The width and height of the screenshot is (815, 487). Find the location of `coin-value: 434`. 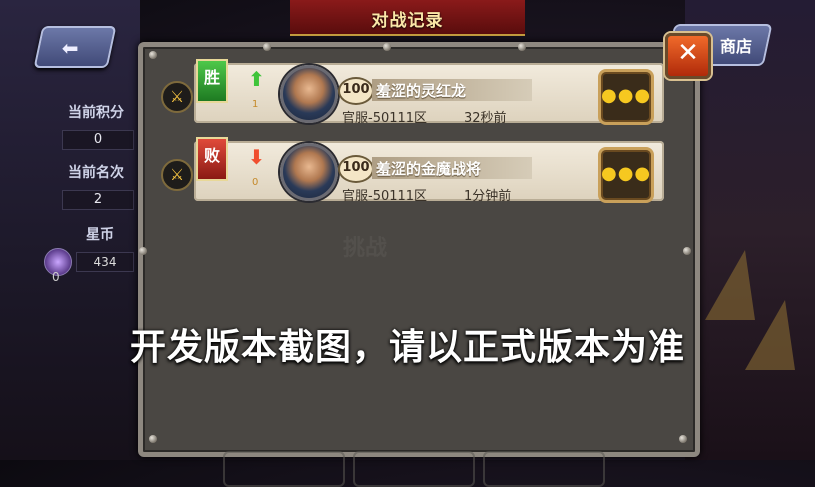

coin-value: 434 is located at coordinates (105, 262).